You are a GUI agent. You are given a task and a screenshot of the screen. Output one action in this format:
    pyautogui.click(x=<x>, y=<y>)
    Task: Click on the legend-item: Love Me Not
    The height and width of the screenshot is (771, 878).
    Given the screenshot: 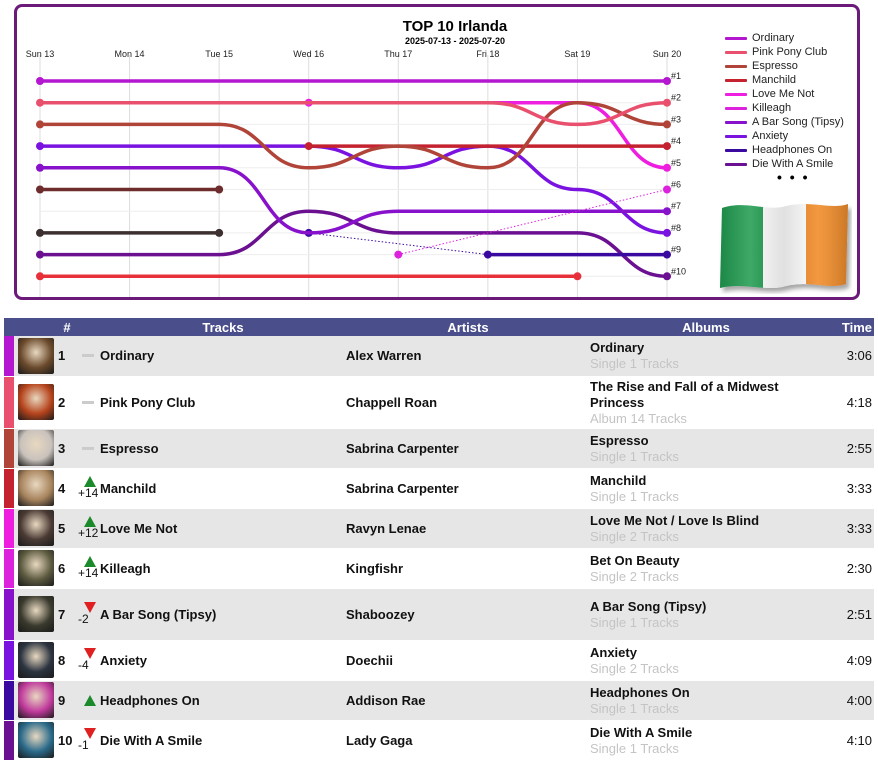 What is the action you would take?
    pyautogui.click(x=784, y=94)
    